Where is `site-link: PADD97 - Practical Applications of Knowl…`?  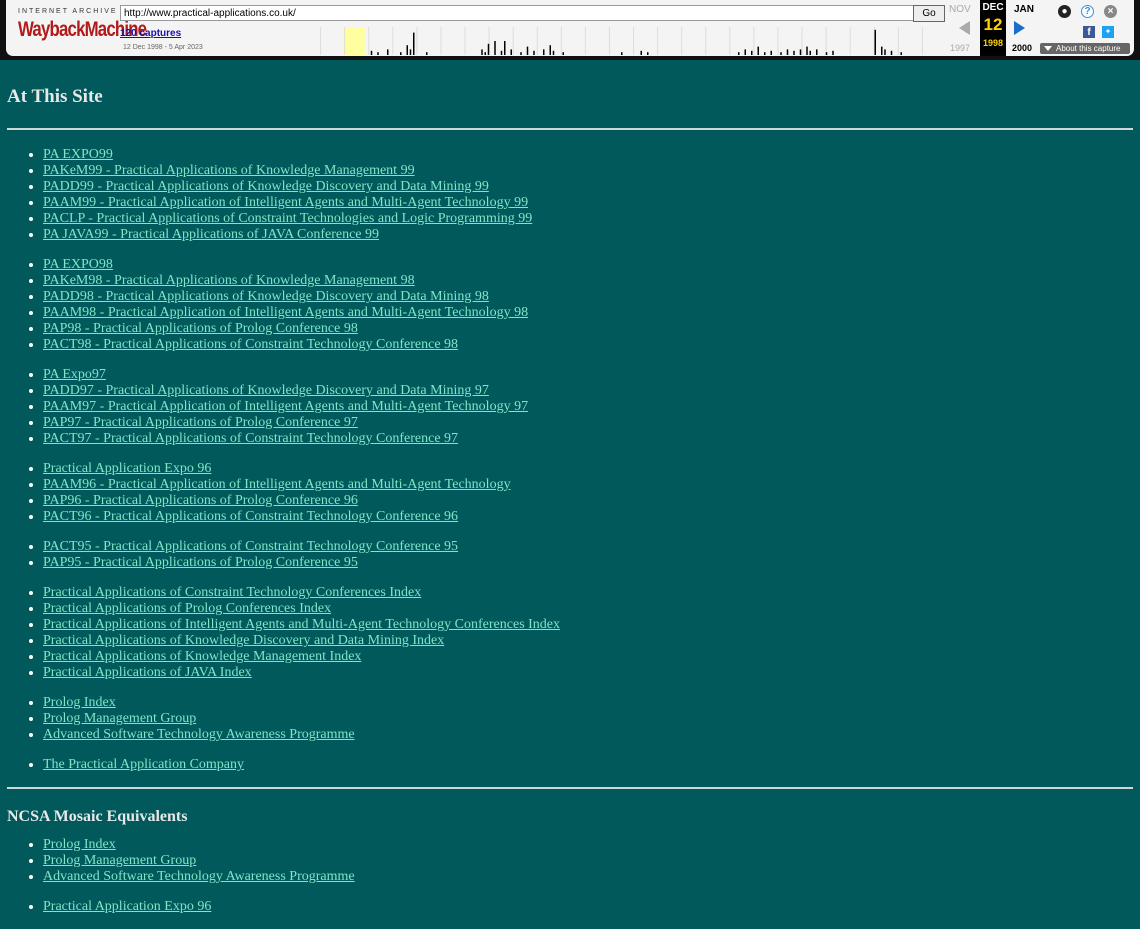 site-link: PADD97 - Practical Applications of Knowl… is located at coordinates (266, 390).